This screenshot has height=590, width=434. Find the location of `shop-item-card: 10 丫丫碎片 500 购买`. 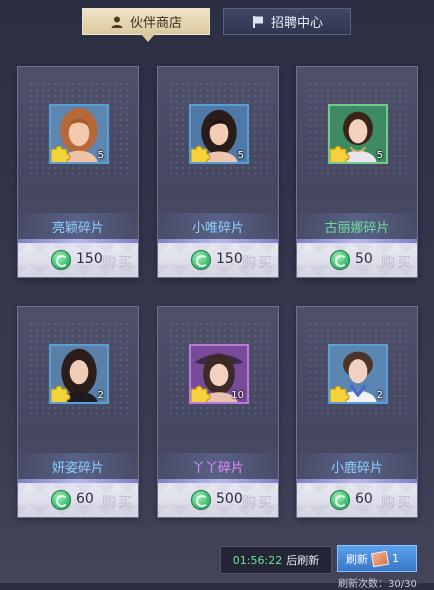

shop-item-card: 10 丫丫碎片 500 购买 is located at coordinates (218, 412).